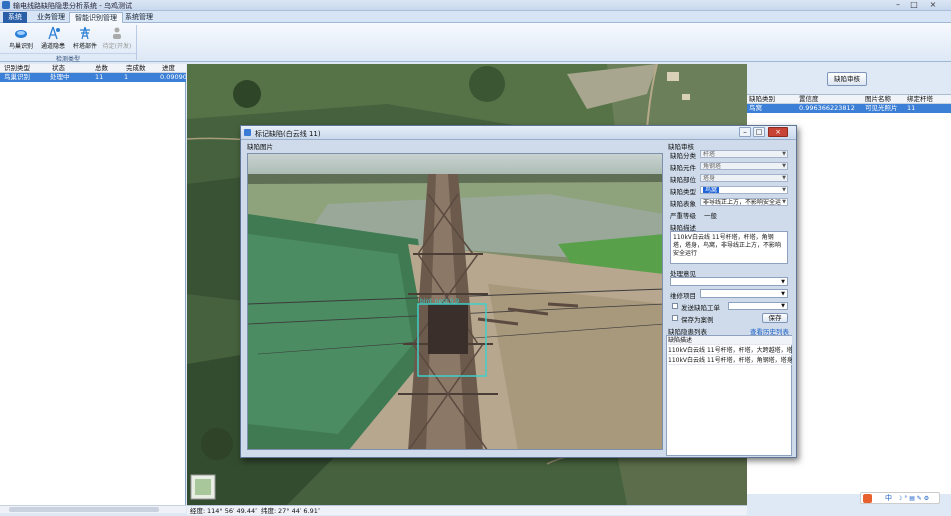 This screenshot has height=516, width=951. I want to click on dialog-title: 标记缺陷(白云线 11), so click(288, 134).